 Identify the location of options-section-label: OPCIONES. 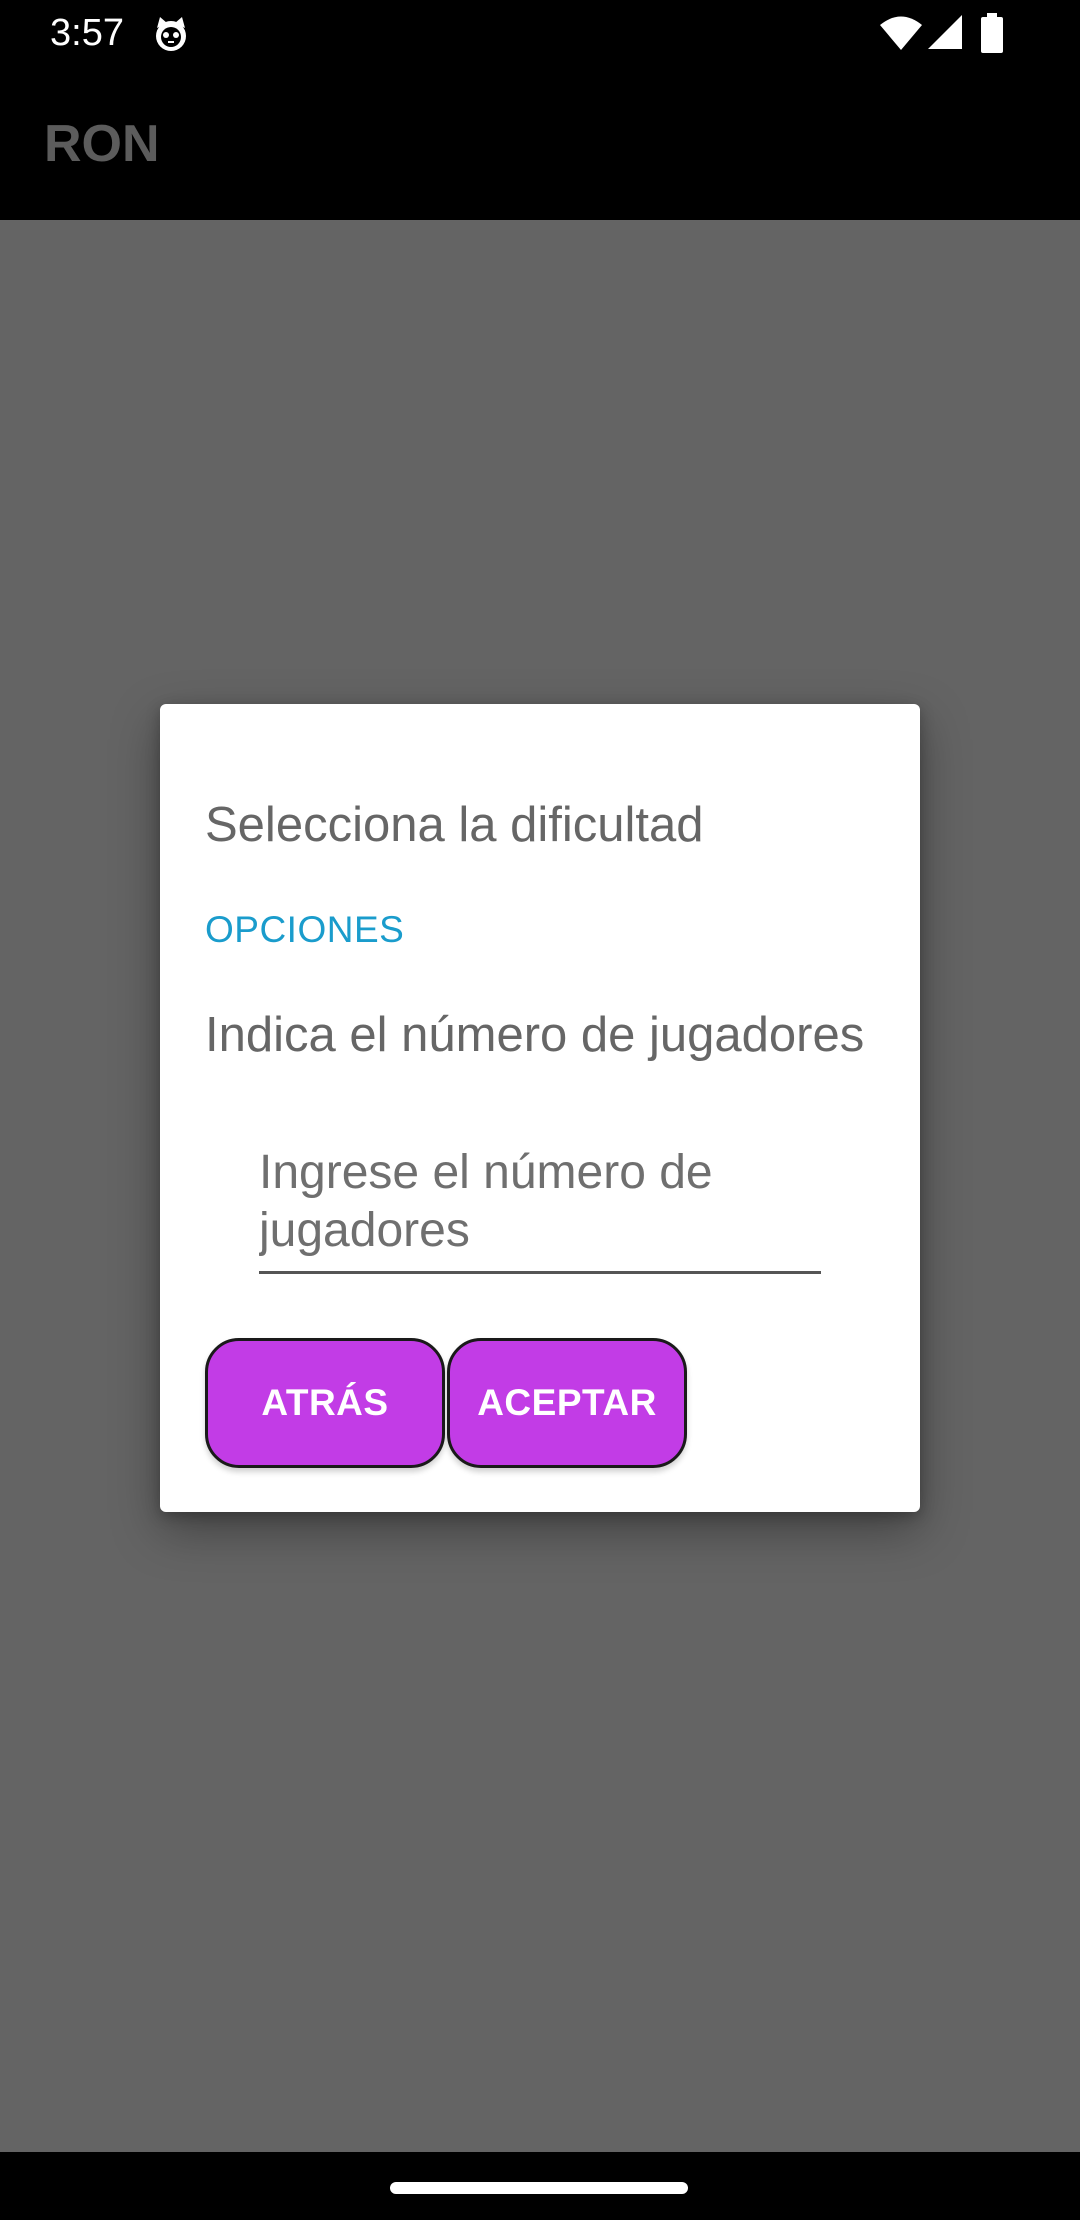
(305, 929).